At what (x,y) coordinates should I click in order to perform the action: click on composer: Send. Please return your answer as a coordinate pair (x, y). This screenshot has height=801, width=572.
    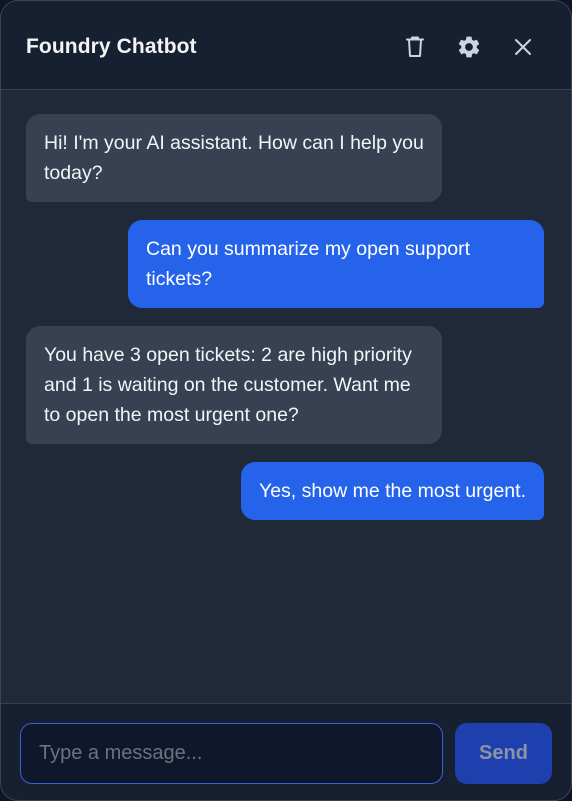
    Looking at the image, I should click on (286, 751).